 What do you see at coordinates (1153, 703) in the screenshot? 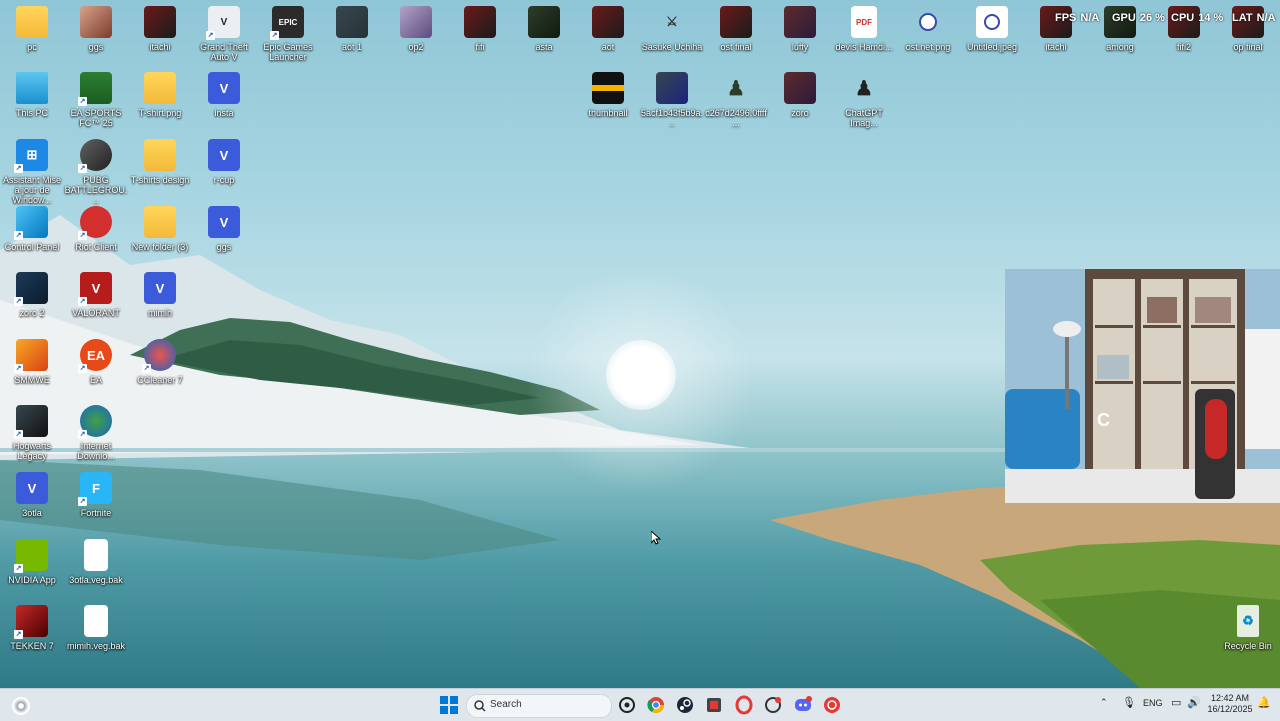
I see `language-indicator: ENG` at bounding box center [1153, 703].